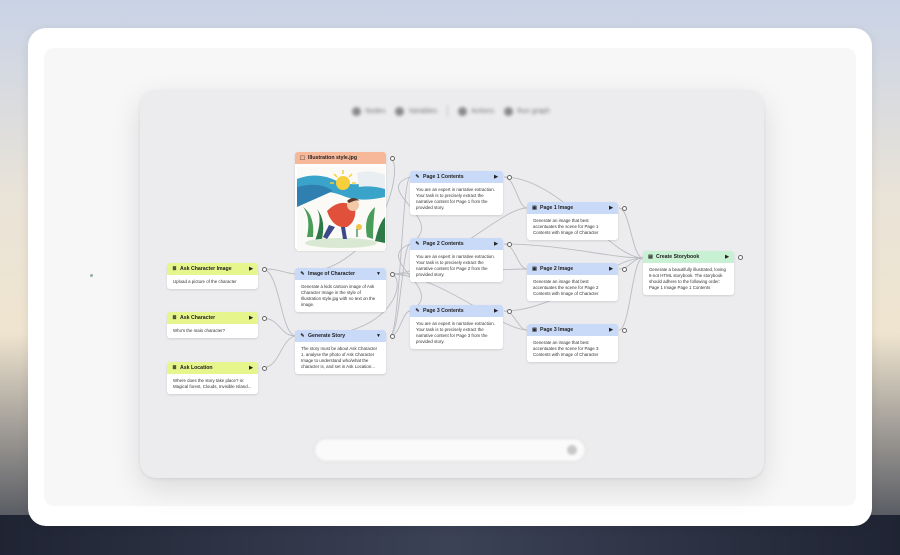 Image resolution: width=900 pixels, height=555 pixels. I want to click on node-body: Who's the main character?, so click(199, 330).